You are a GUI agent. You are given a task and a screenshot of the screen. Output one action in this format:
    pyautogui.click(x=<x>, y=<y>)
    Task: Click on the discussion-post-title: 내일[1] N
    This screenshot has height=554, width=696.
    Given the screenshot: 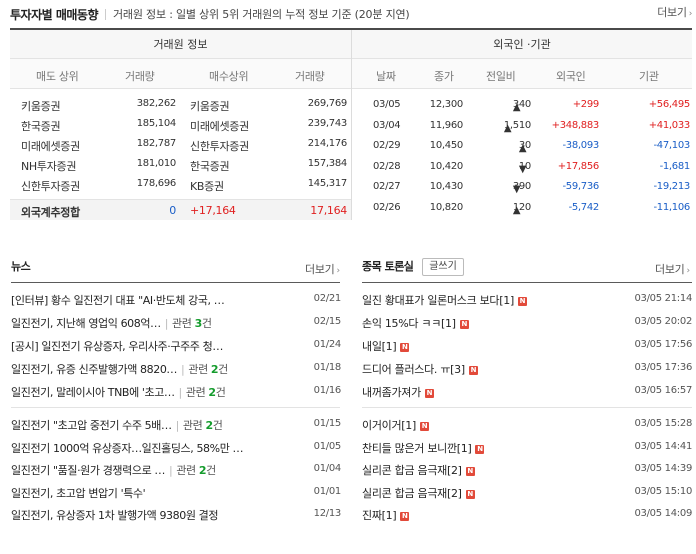 What is the action you would take?
    pyautogui.click(x=386, y=346)
    